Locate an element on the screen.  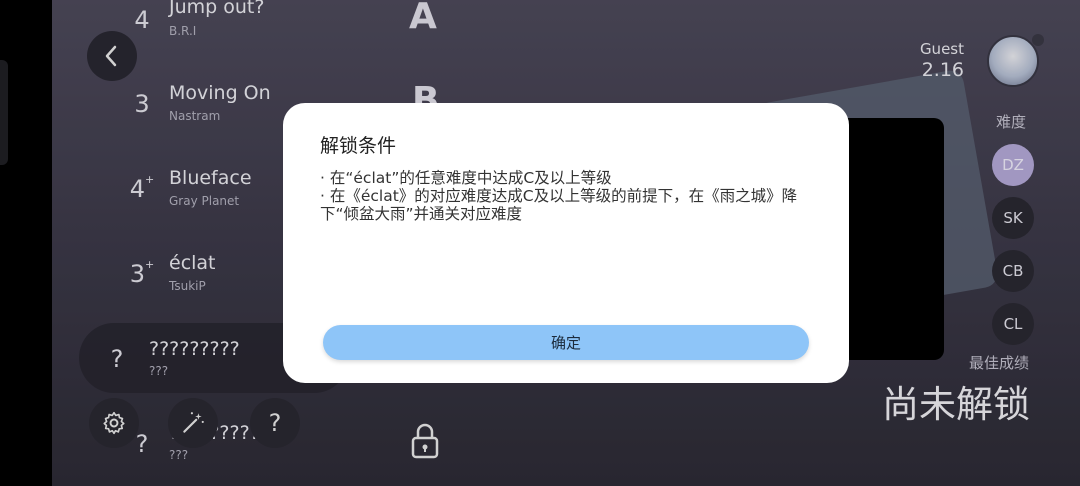
device-edge-tab is located at coordinates (4, 112).